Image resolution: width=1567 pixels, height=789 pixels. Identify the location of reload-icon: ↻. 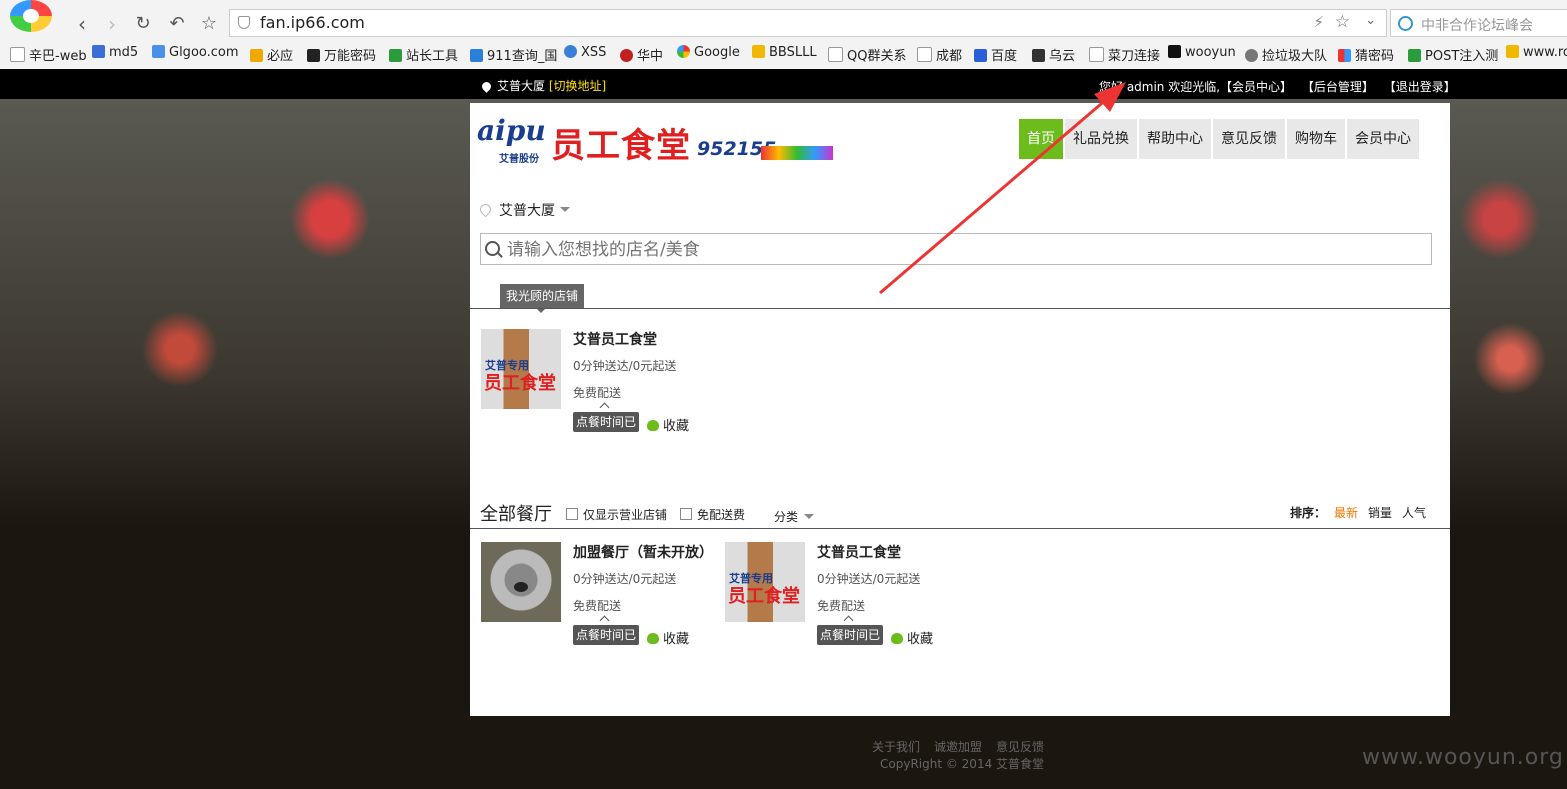
(143, 24).